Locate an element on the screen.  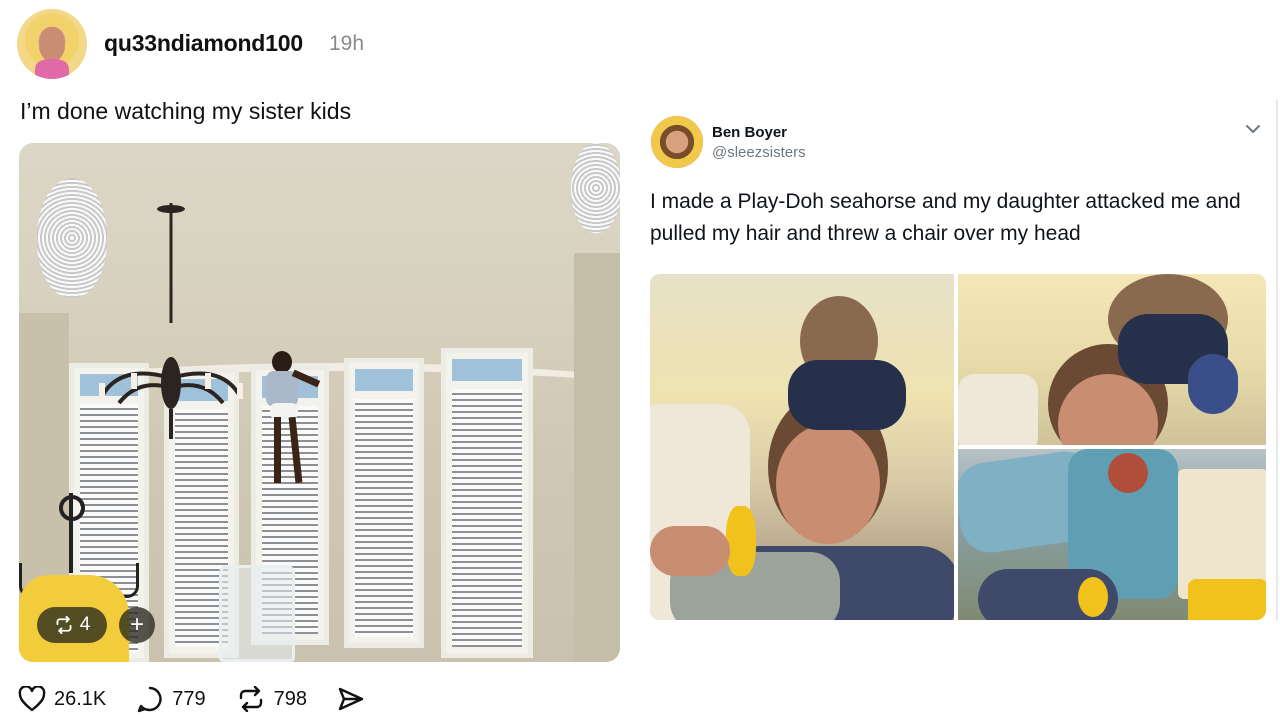
media-repost-chip: 4 is located at coordinates (72, 625).